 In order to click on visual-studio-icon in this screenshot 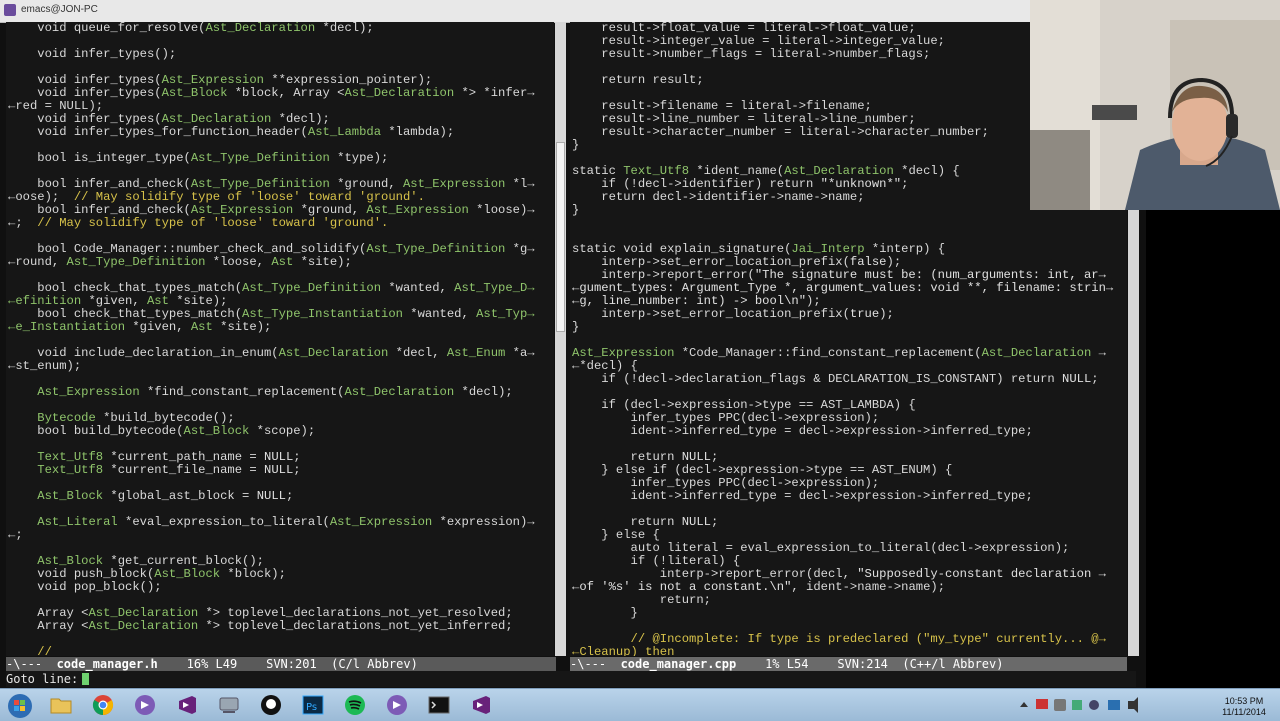, I will do `click(187, 705)`.